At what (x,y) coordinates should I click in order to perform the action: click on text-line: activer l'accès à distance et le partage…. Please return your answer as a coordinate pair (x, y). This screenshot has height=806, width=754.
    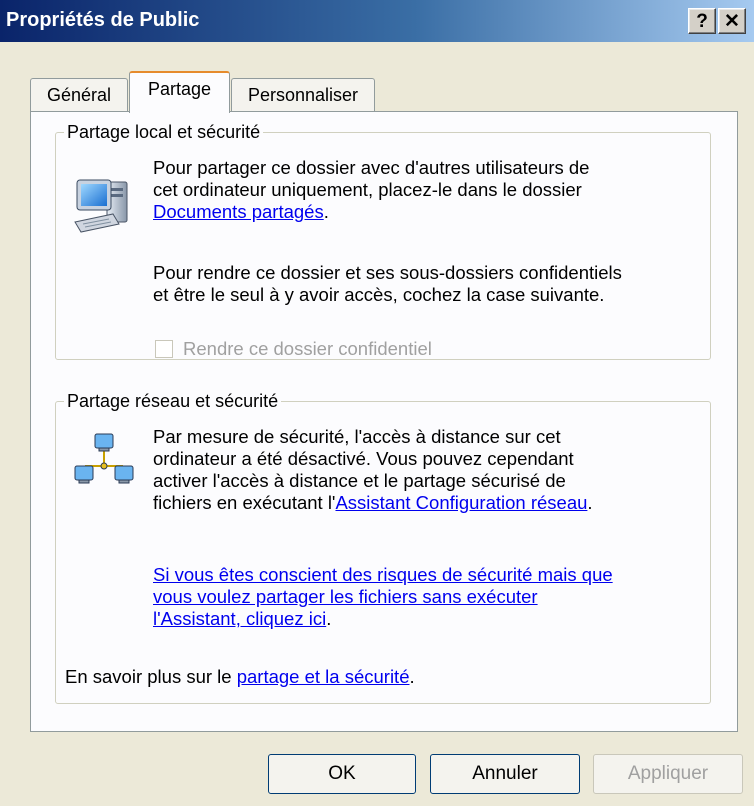
    Looking at the image, I should click on (359, 480).